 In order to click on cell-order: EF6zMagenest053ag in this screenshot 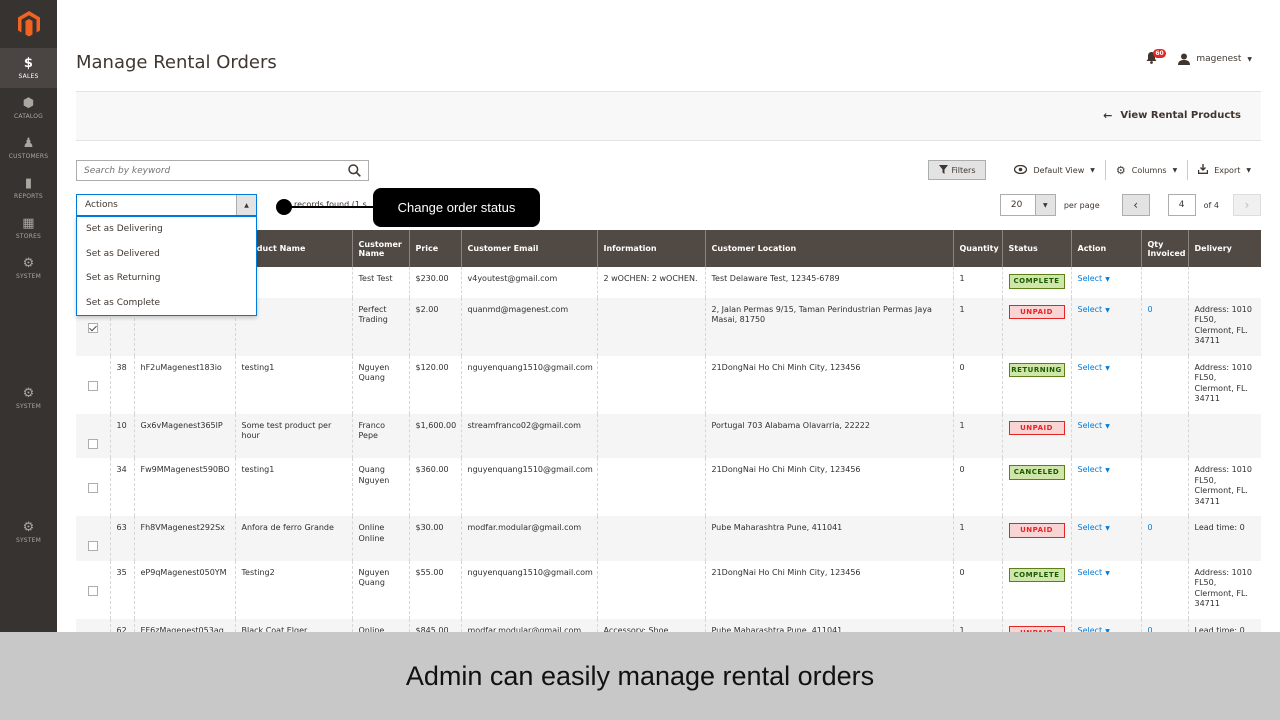, I will do `click(184, 625)`.